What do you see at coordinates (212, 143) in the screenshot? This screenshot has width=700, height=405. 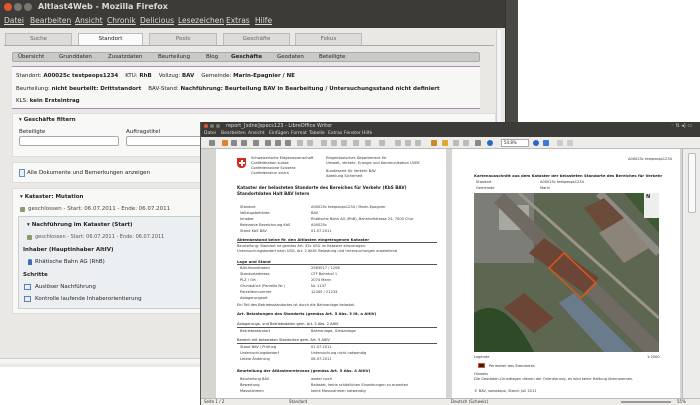 I see `new-icon` at bounding box center [212, 143].